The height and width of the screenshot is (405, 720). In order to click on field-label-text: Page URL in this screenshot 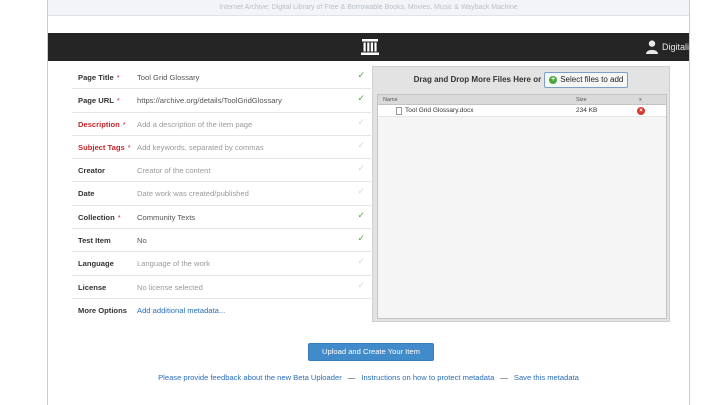, I will do `click(96, 101)`.